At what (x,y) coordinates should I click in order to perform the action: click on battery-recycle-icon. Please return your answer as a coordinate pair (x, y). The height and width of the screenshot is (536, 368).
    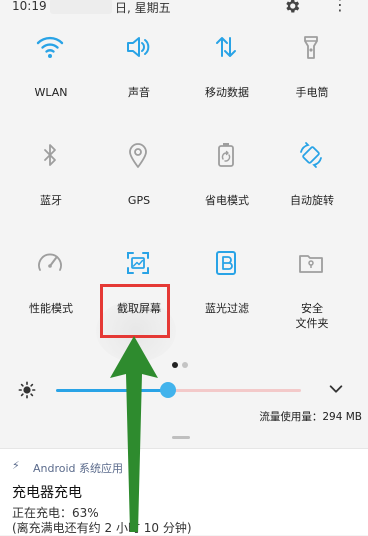
    Looking at the image, I should click on (226, 155).